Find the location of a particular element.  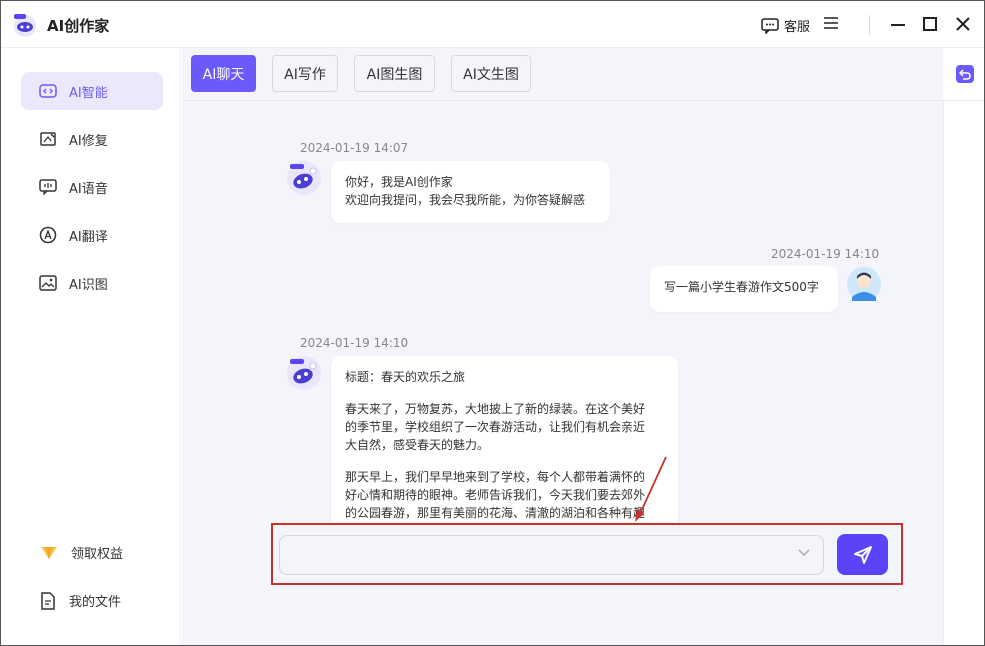

message-line: 那天早上，我们早早地来到了学校，每个人都带着满怀的 is located at coordinates (495, 477).